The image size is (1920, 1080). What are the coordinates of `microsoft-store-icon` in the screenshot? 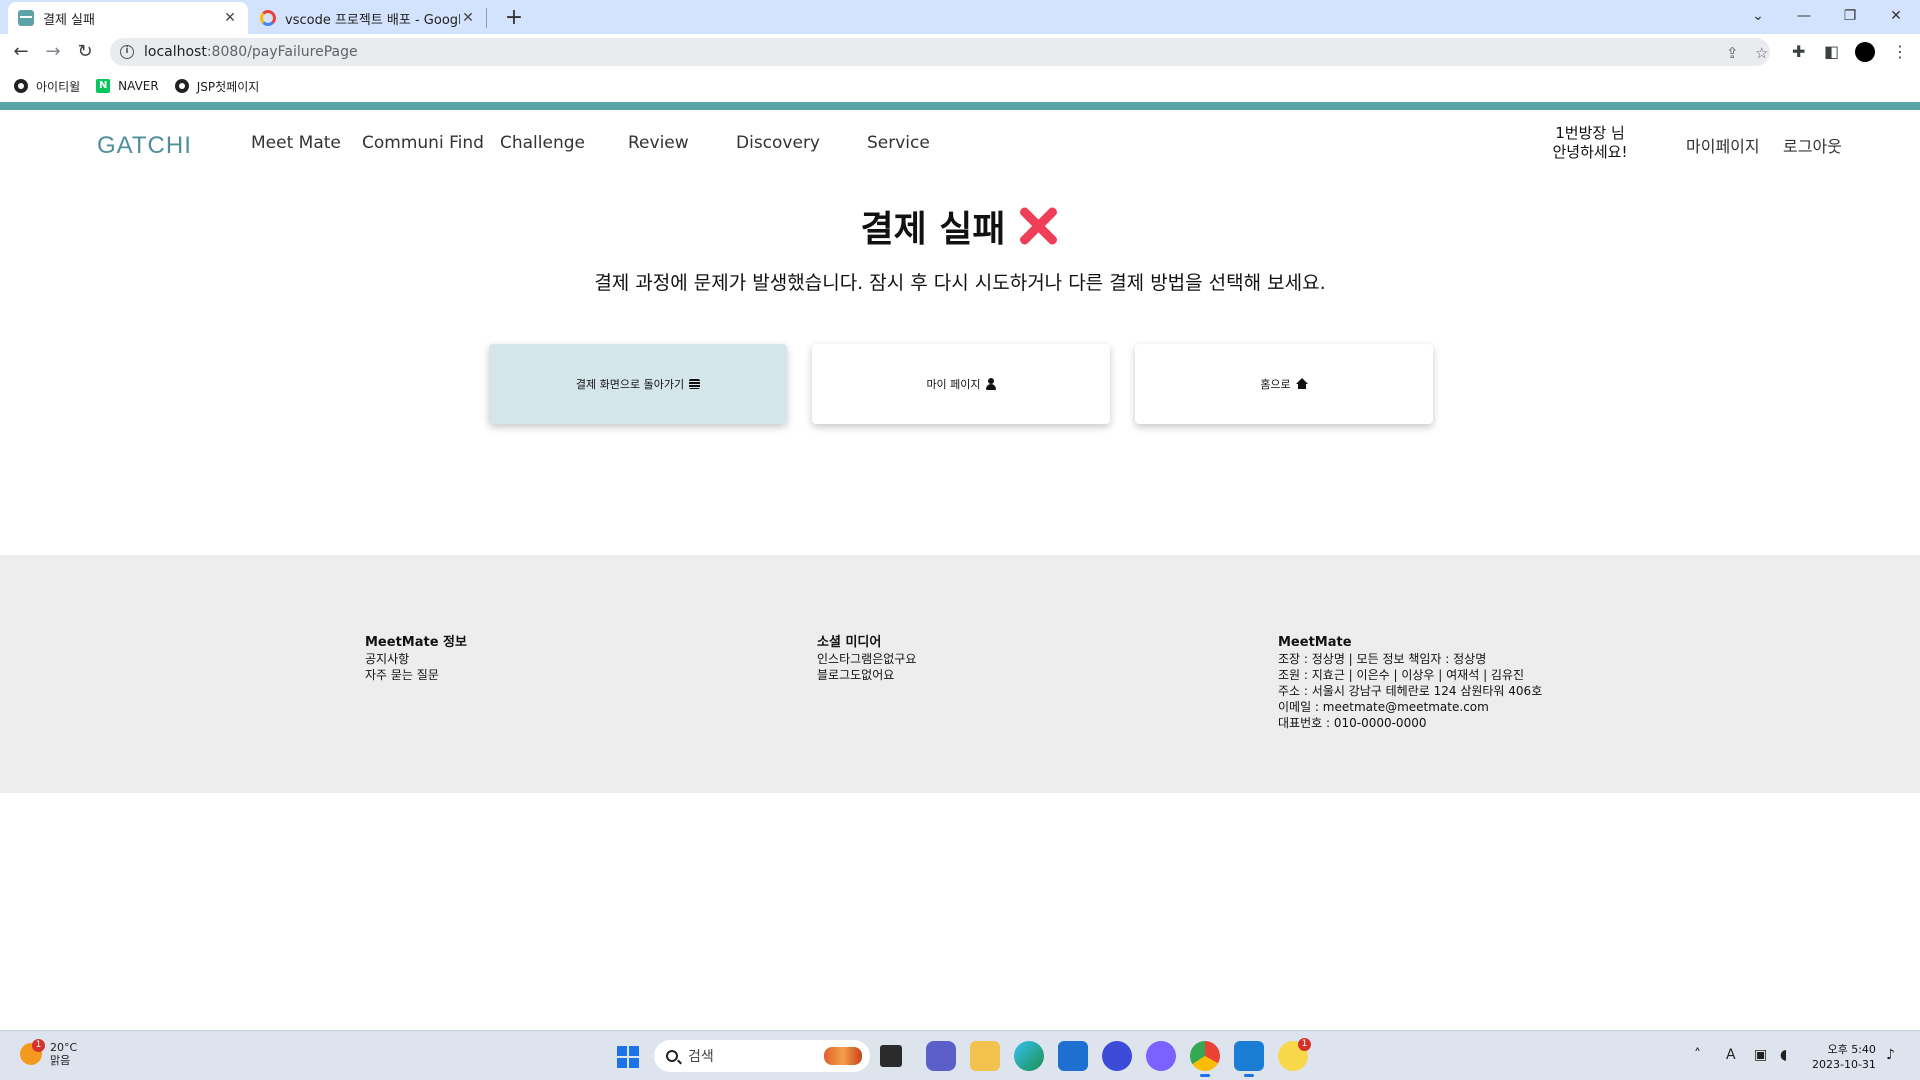 It's located at (1073, 1056).